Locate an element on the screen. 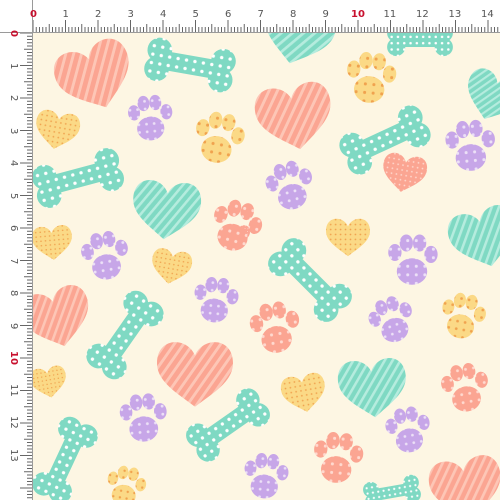 This screenshot has width=500, height=500. ruler-left-label: 8 is located at coordinates (13, 293).